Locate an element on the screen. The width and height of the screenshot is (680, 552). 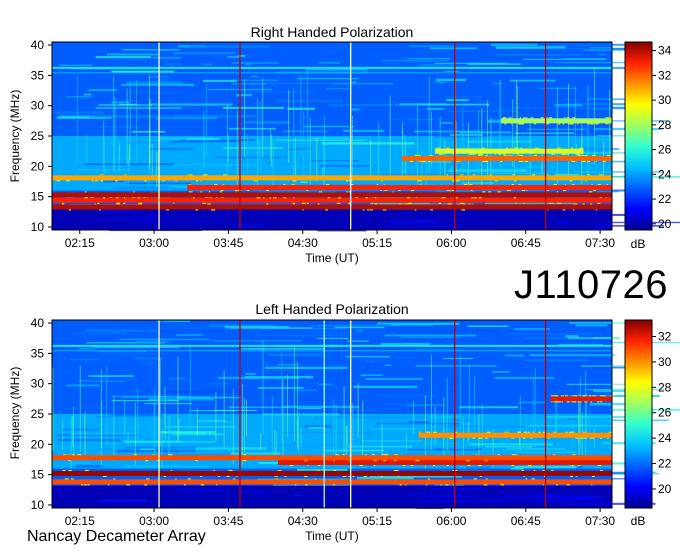
colorbar-tick-label: 30 is located at coordinates (665, 100).